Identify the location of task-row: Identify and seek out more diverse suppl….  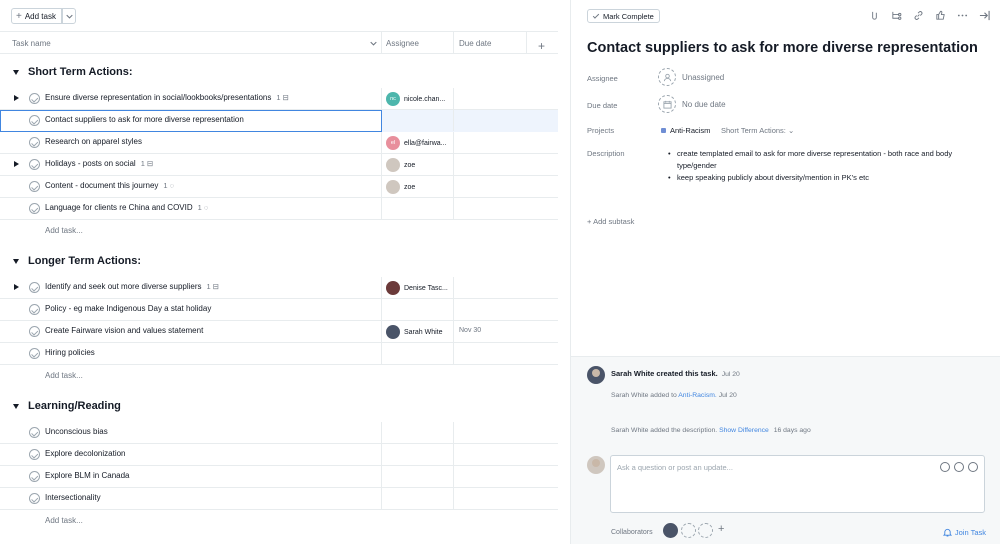
(279, 288).